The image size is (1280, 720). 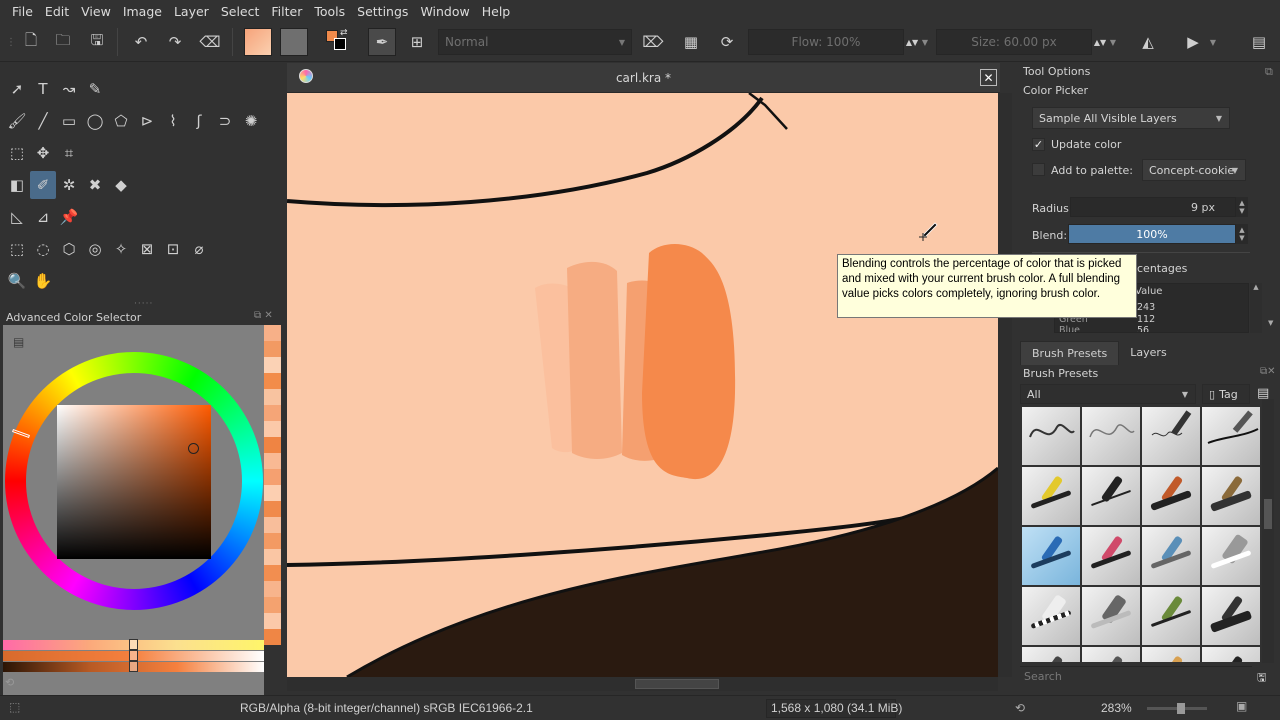 I want to click on lightness-bar, so click(x=133, y=655).